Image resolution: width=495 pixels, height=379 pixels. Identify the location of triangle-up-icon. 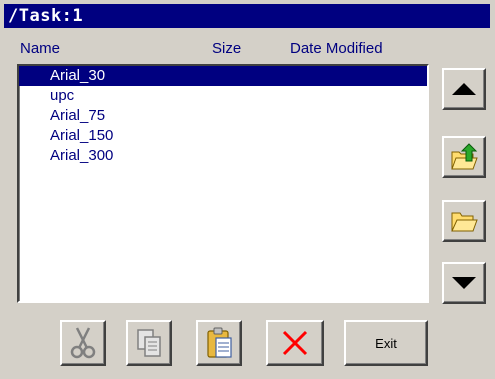
(464, 89).